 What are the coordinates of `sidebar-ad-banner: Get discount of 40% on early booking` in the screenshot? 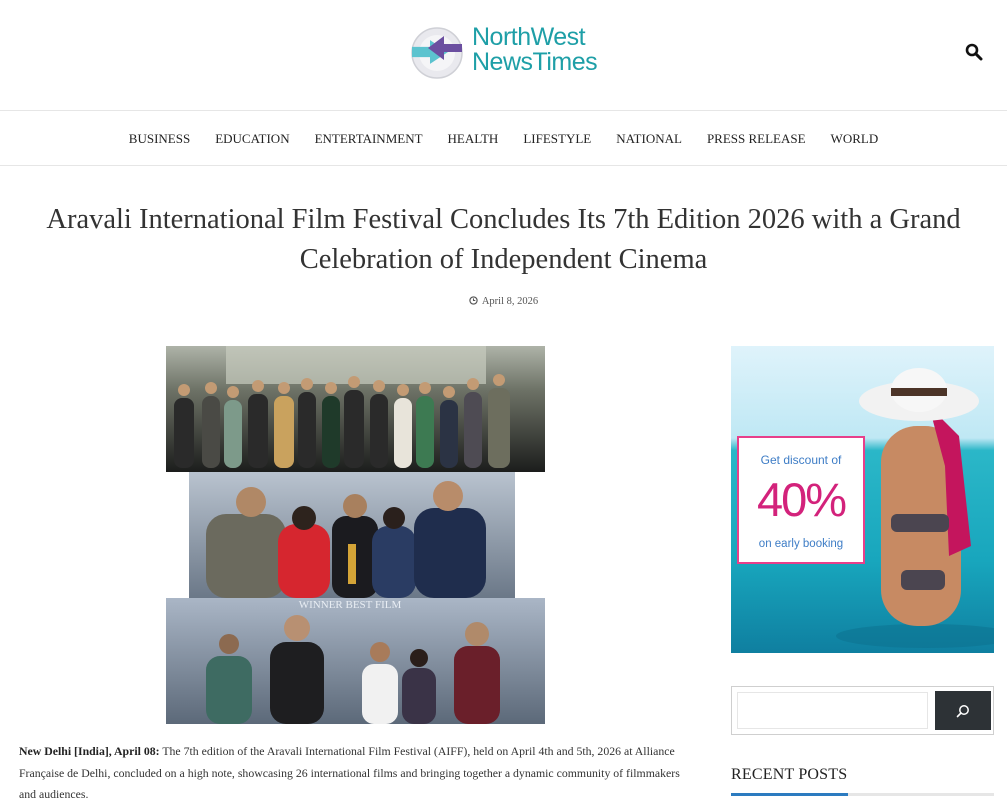 It's located at (862, 499).